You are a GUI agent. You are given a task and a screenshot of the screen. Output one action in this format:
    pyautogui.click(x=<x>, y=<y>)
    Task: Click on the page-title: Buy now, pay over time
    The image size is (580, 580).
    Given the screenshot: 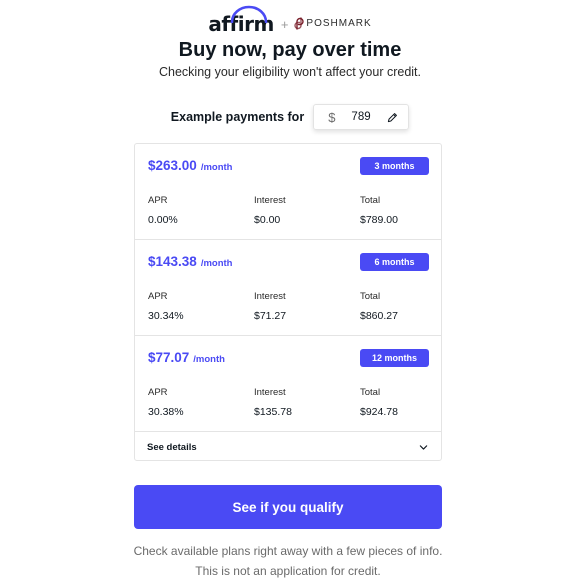 What is the action you would take?
    pyautogui.click(x=290, y=50)
    